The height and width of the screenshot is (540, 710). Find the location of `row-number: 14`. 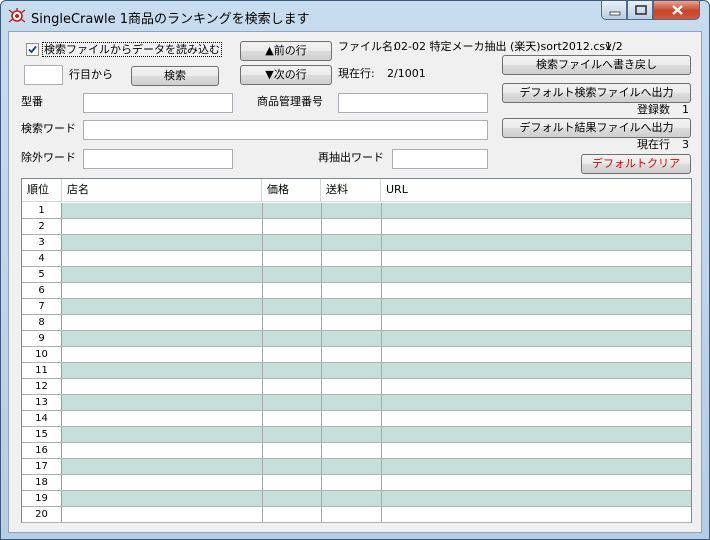

row-number: 14 is located at coordinates (42, 418).